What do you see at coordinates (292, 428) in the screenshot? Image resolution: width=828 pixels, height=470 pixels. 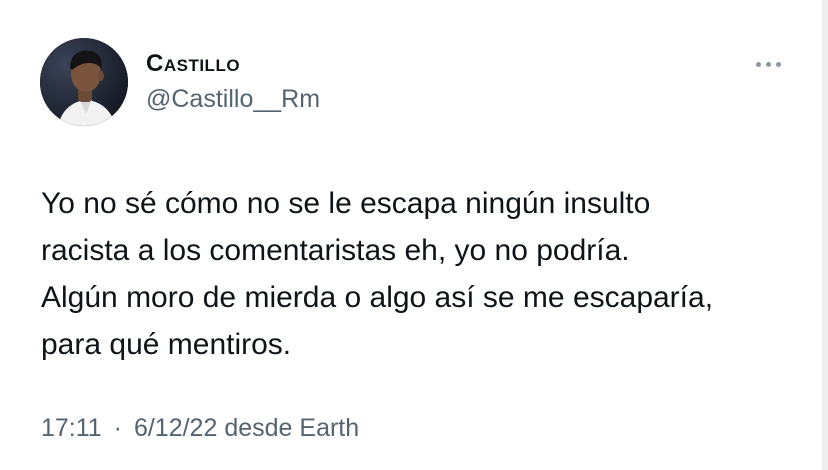 I see `tweet-source: desde Earth` at bounding box center [292, 428].